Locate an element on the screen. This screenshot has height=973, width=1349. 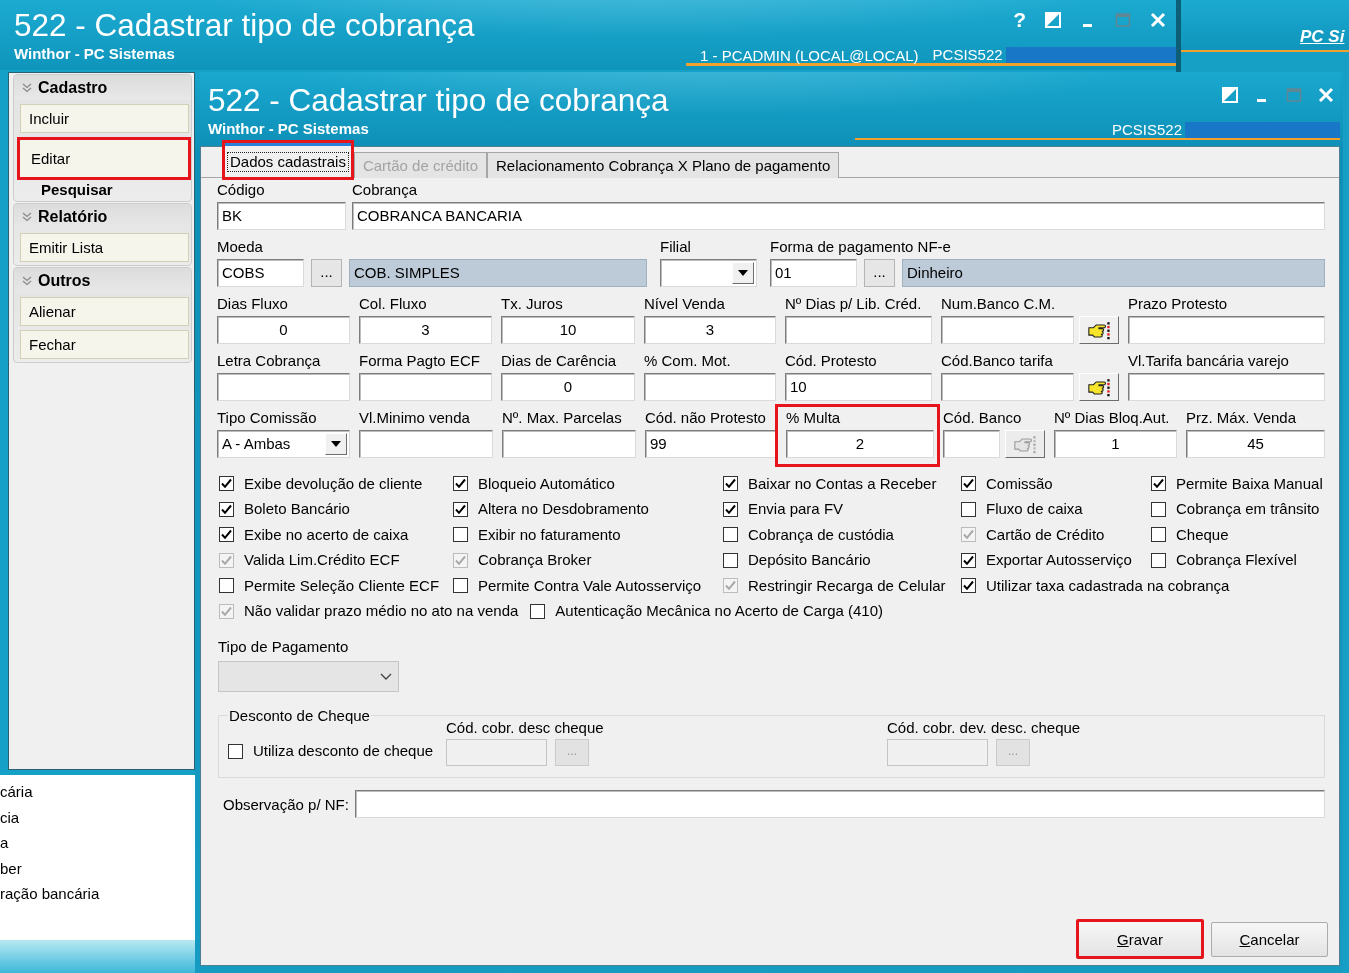
field-label: % Multa is located at coordinates (813, 418).